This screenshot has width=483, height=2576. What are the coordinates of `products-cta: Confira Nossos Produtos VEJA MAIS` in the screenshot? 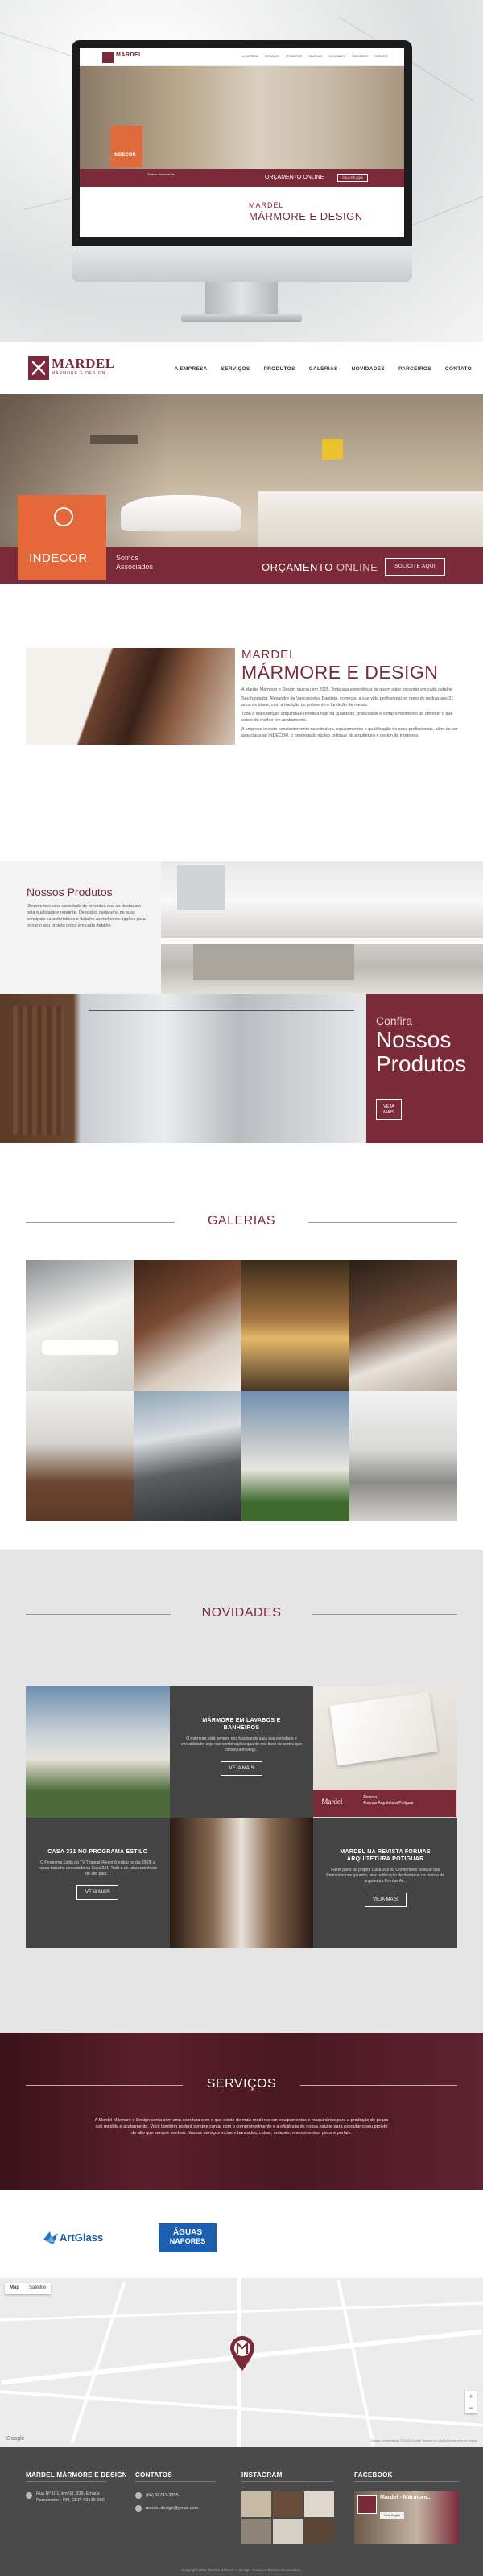 It's located at (242, 1068).